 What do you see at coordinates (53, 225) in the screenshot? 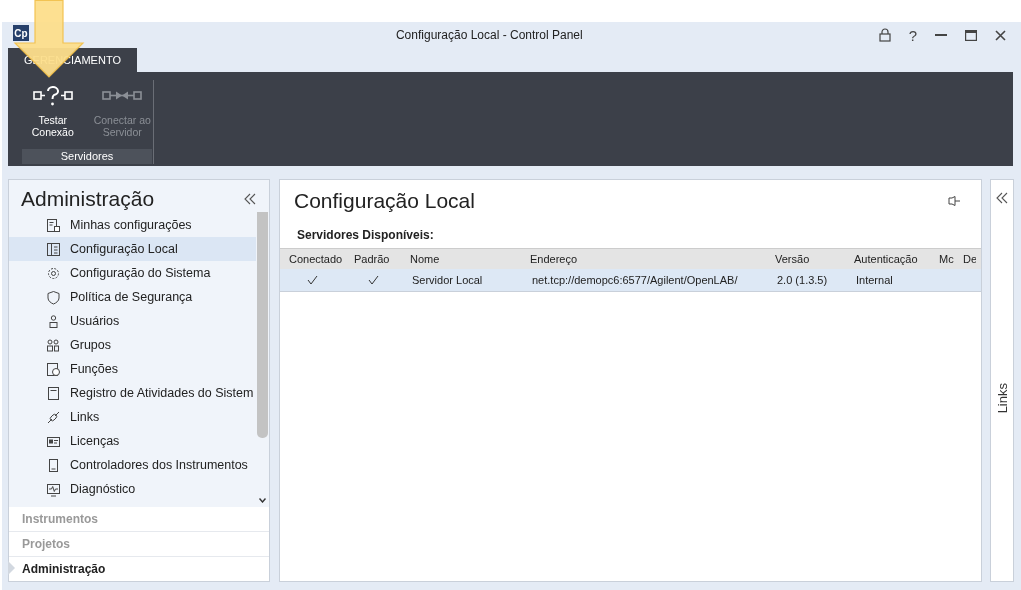
I see `settings-list-icon` at bounding box center [53, 225].